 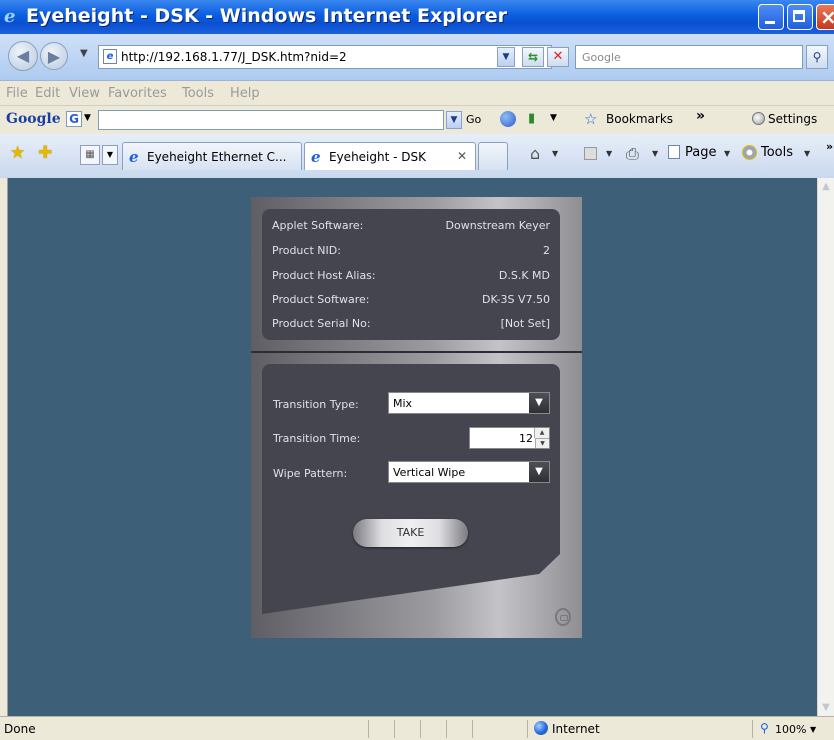 What do you see at coordinates (473, 119) in the screenshot?
I see `google-go-button: Go` at bounding box center [473, 119].